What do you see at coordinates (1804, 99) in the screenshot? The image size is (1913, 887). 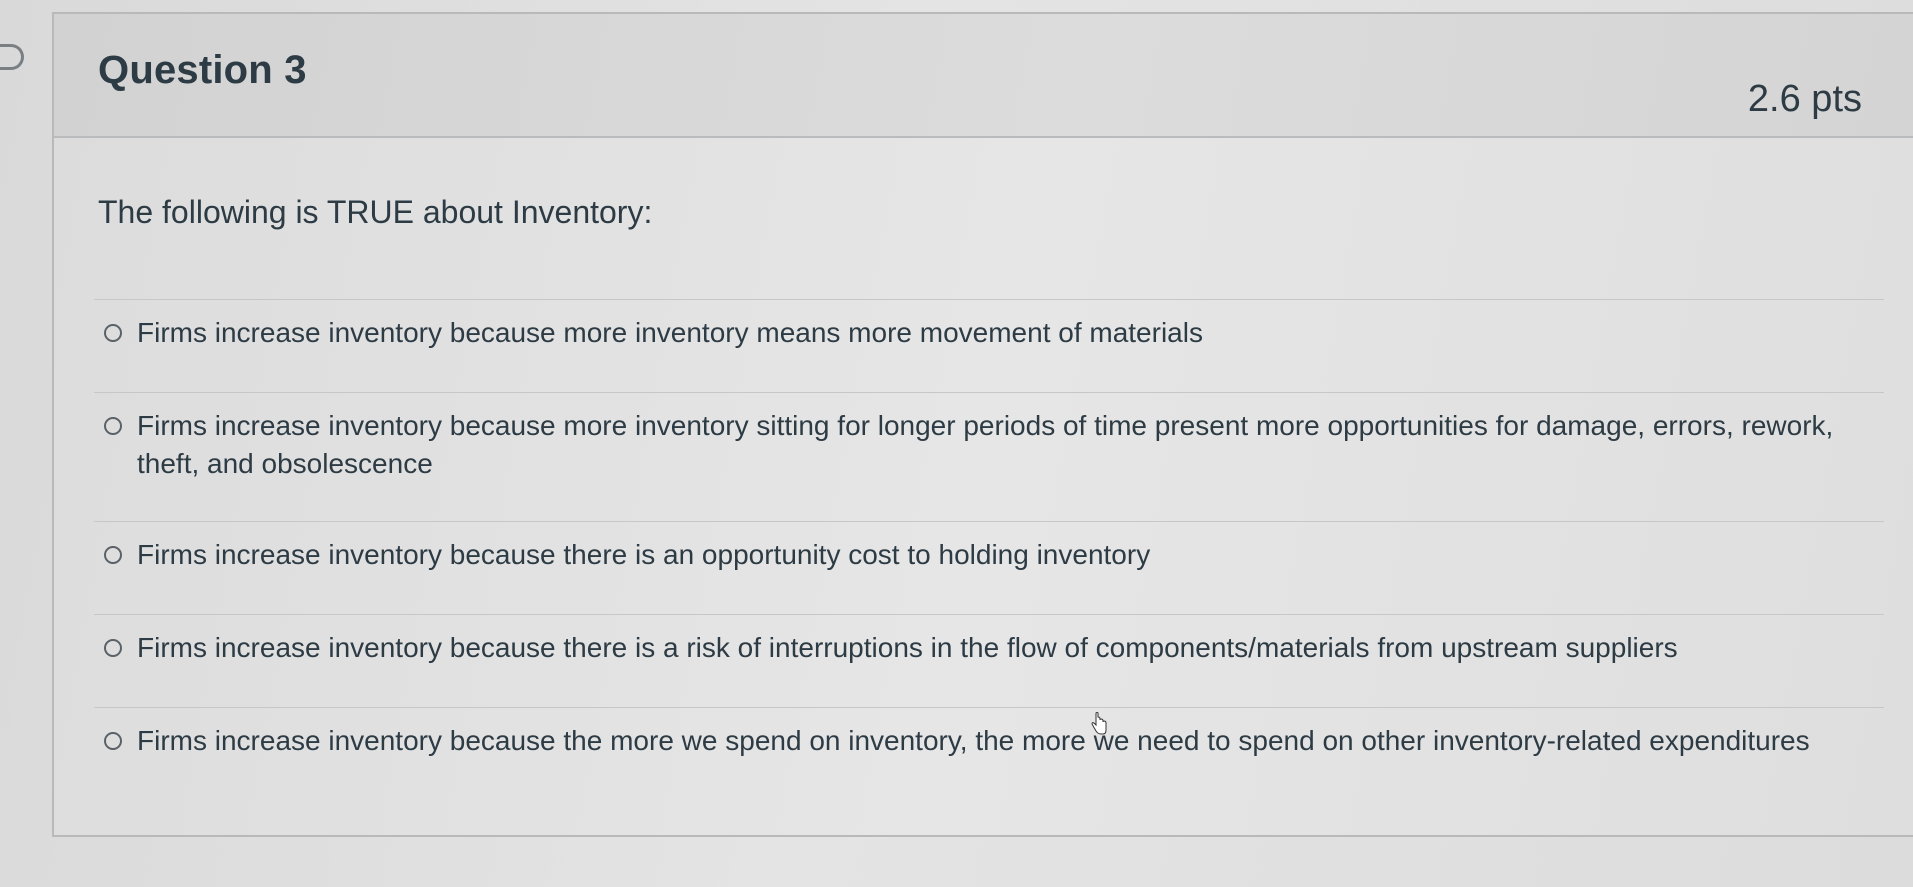 I see `question-points: 2.6 pts` at bounding box center [1804, 99].